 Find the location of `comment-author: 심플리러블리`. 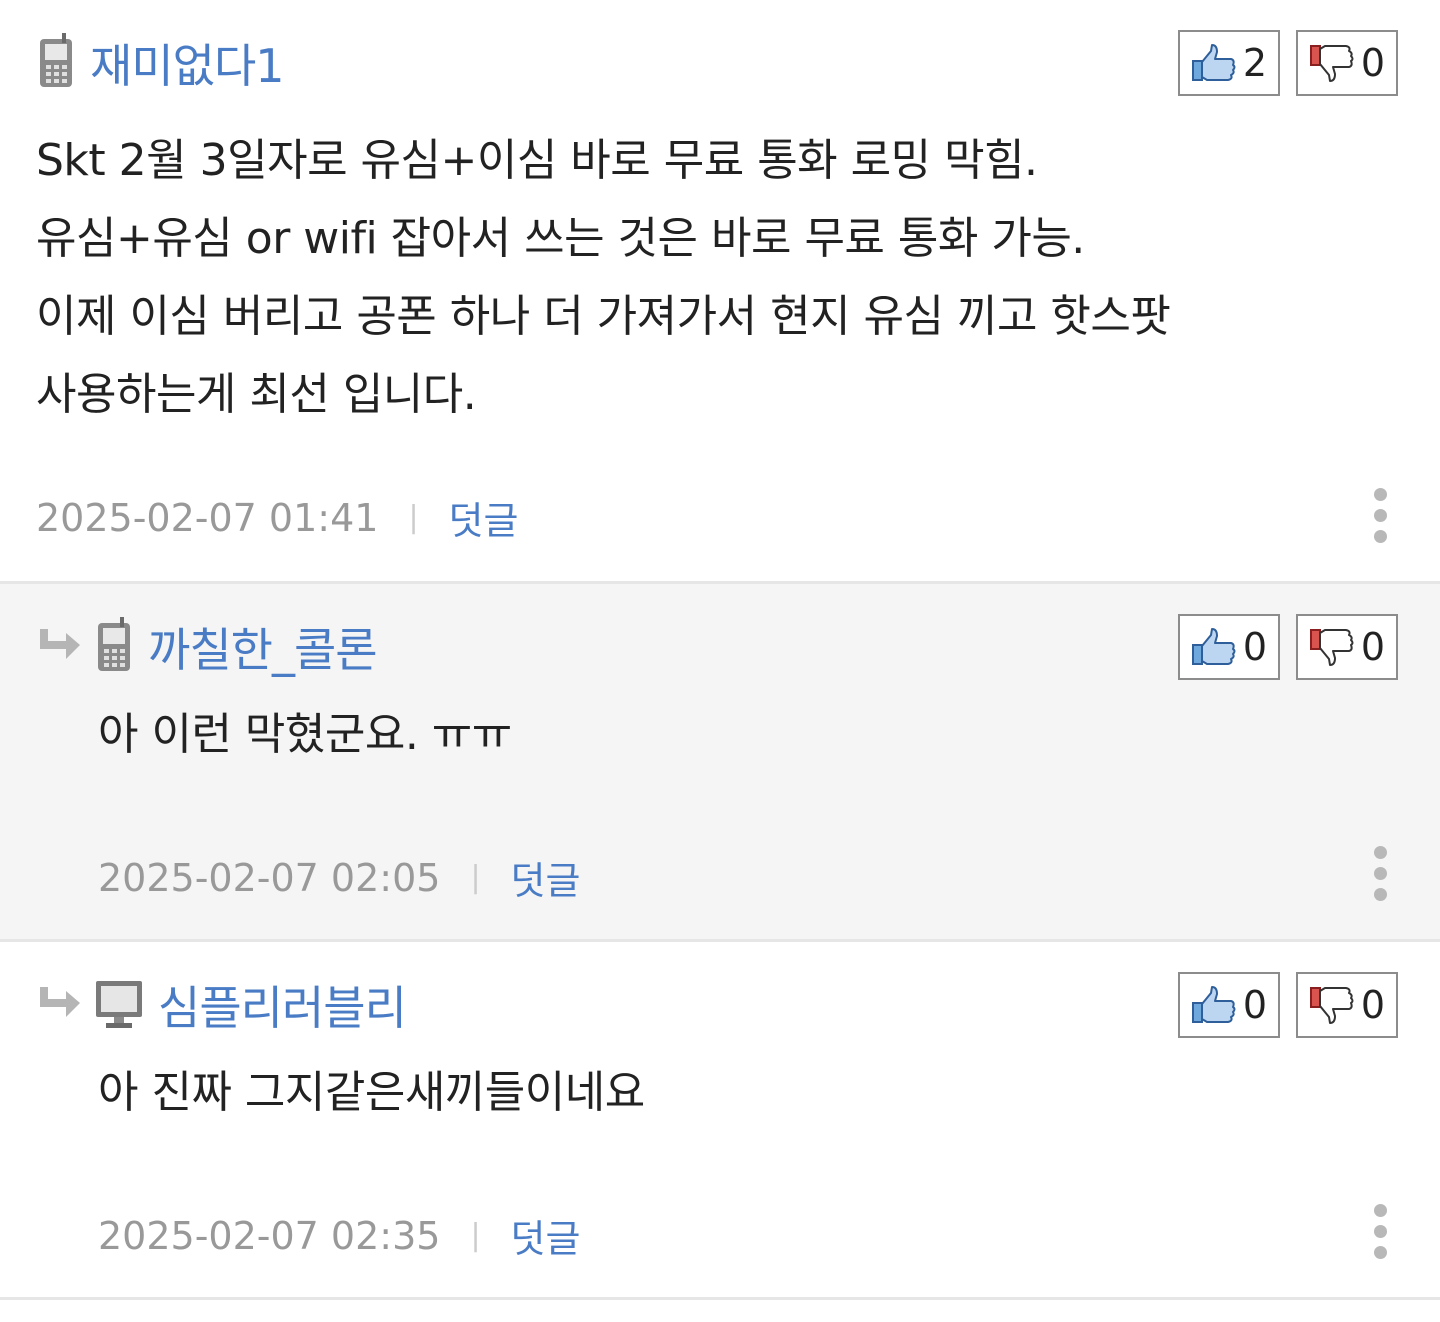

comment-author: 심플리러블리 is located at coordinates (282, 1005).